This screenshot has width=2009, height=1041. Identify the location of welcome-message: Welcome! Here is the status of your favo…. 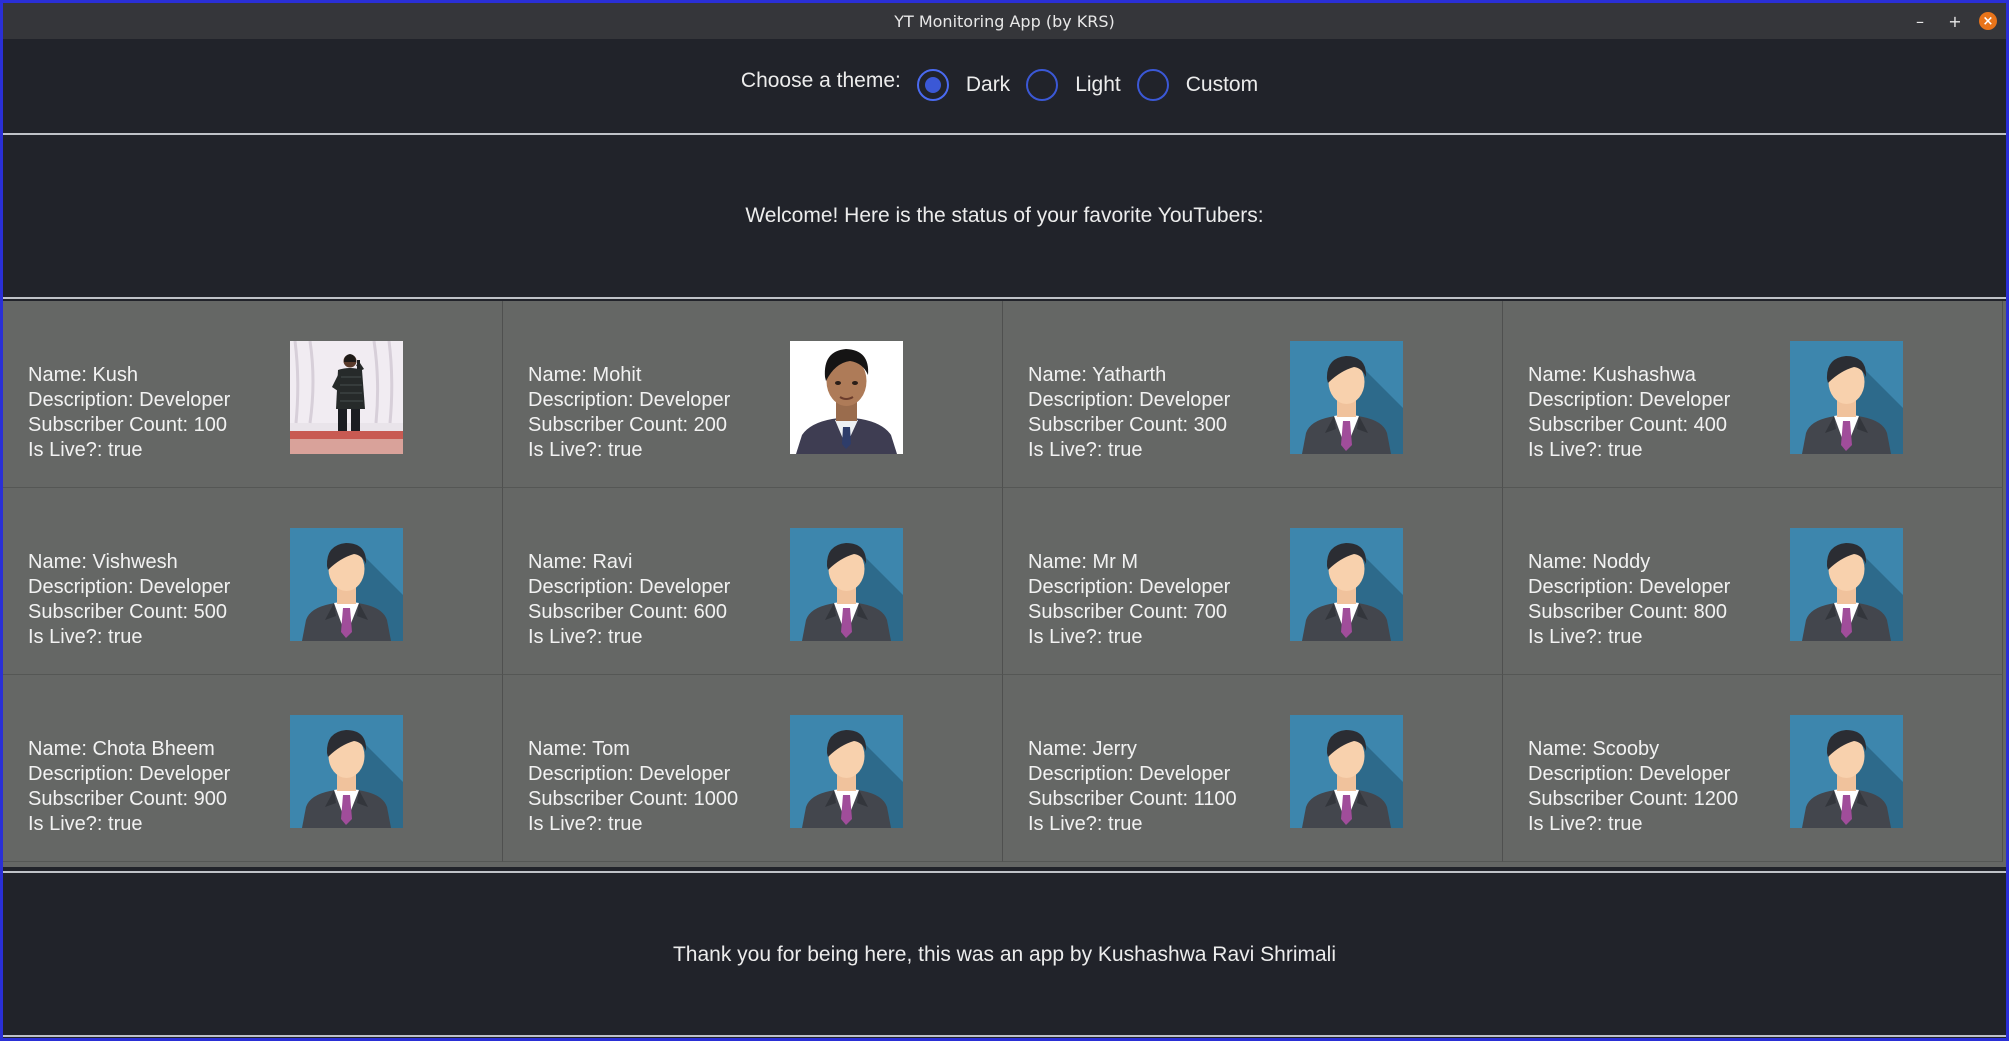
(1004, 215).